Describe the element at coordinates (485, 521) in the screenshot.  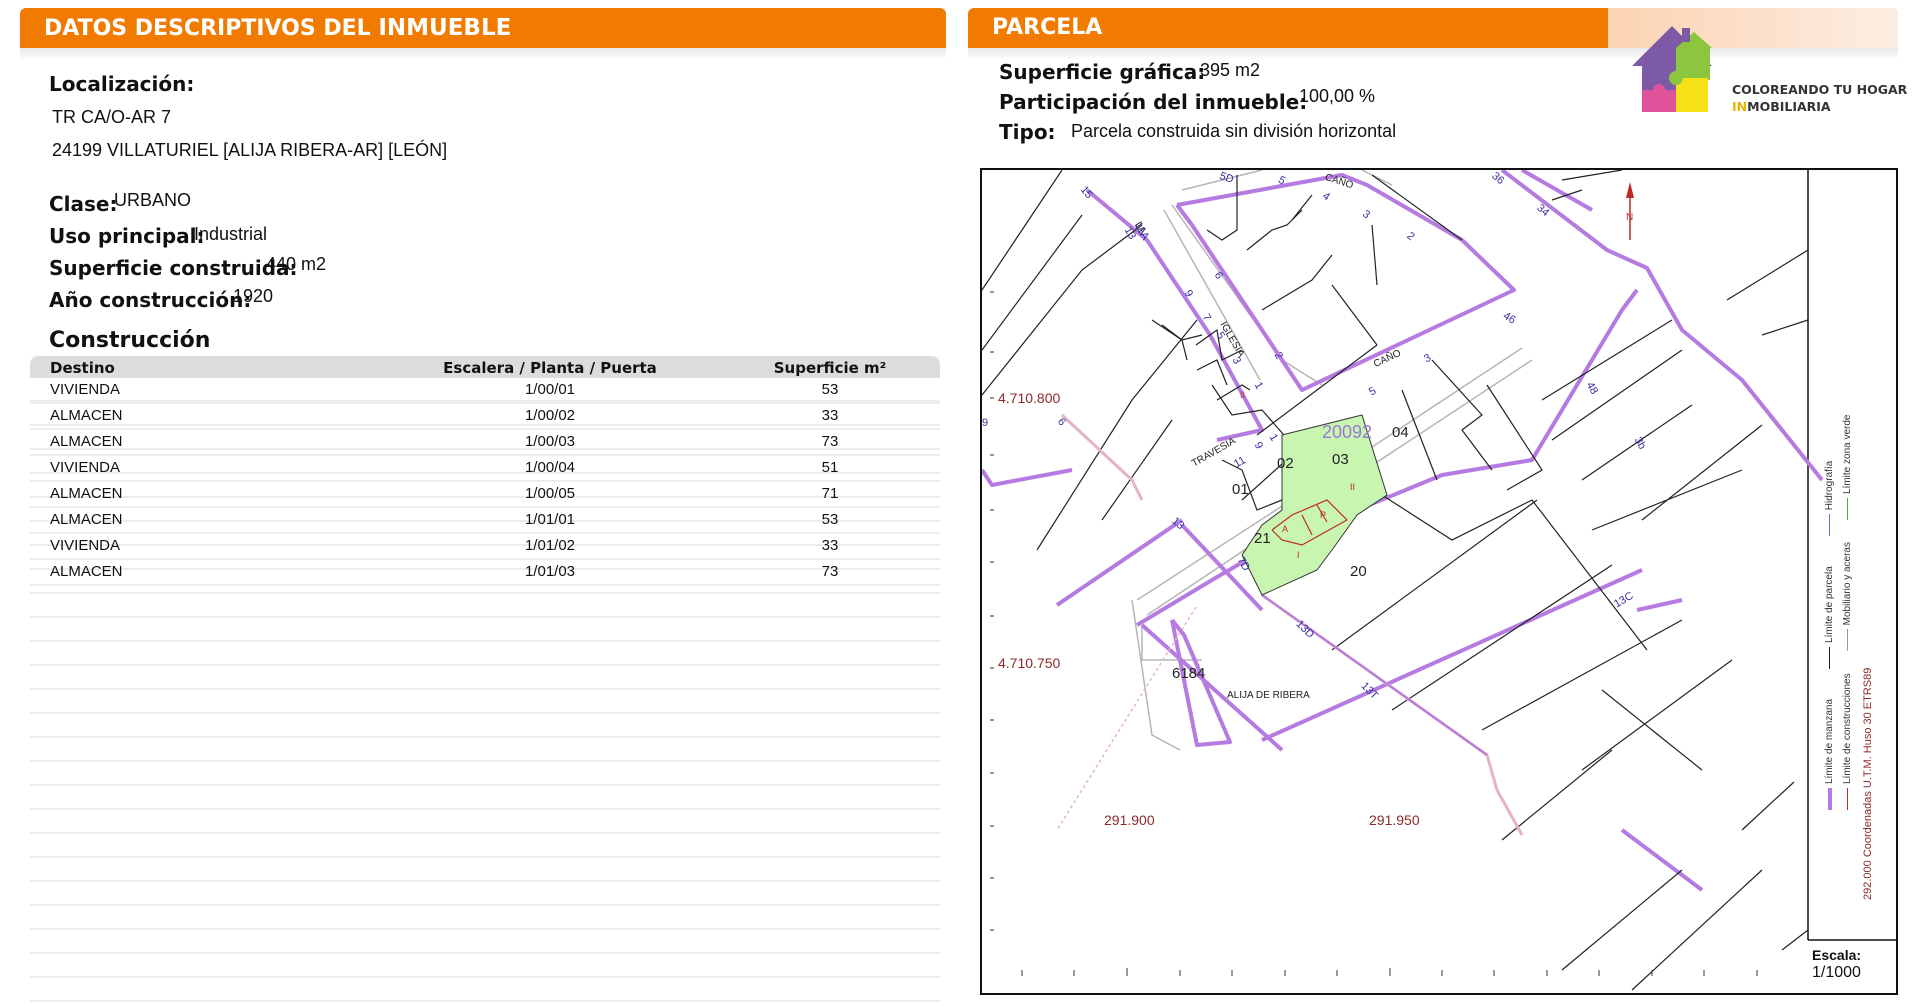
I see `table-row: ALMACEN 1/01/01 53` at that location.